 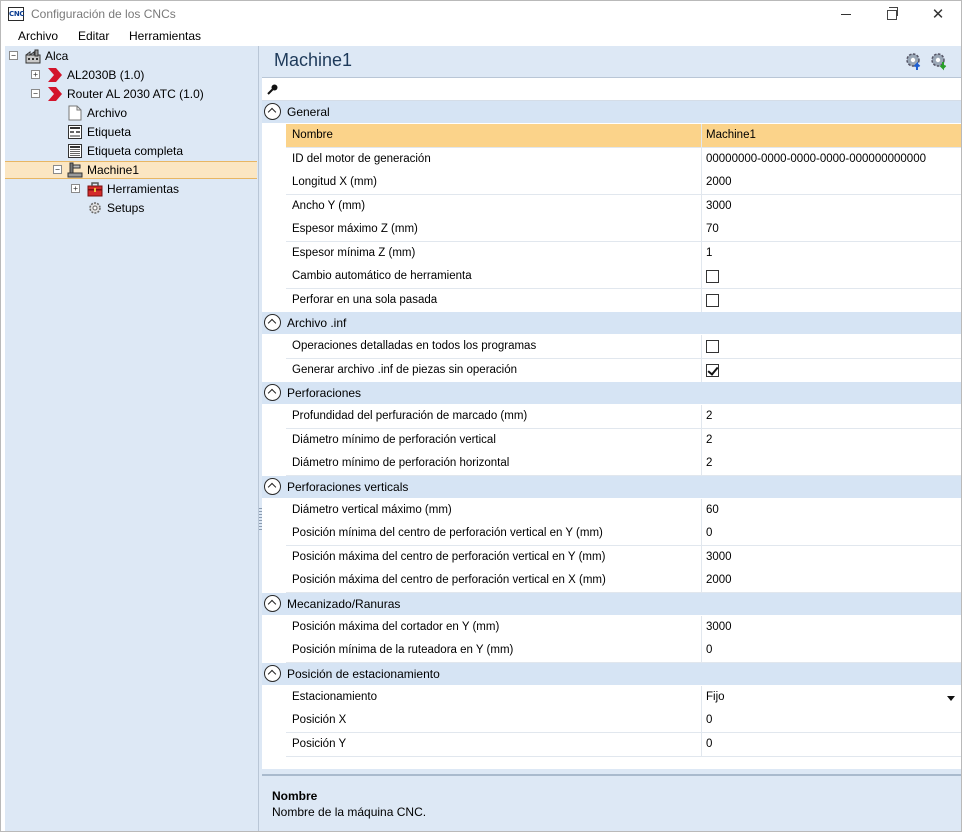 What do you see at coordinates (135, 94) in the screenshot?
I see `tree-label: Router AL 2030 ATC (1.0)` at bounding box center [135, 94].